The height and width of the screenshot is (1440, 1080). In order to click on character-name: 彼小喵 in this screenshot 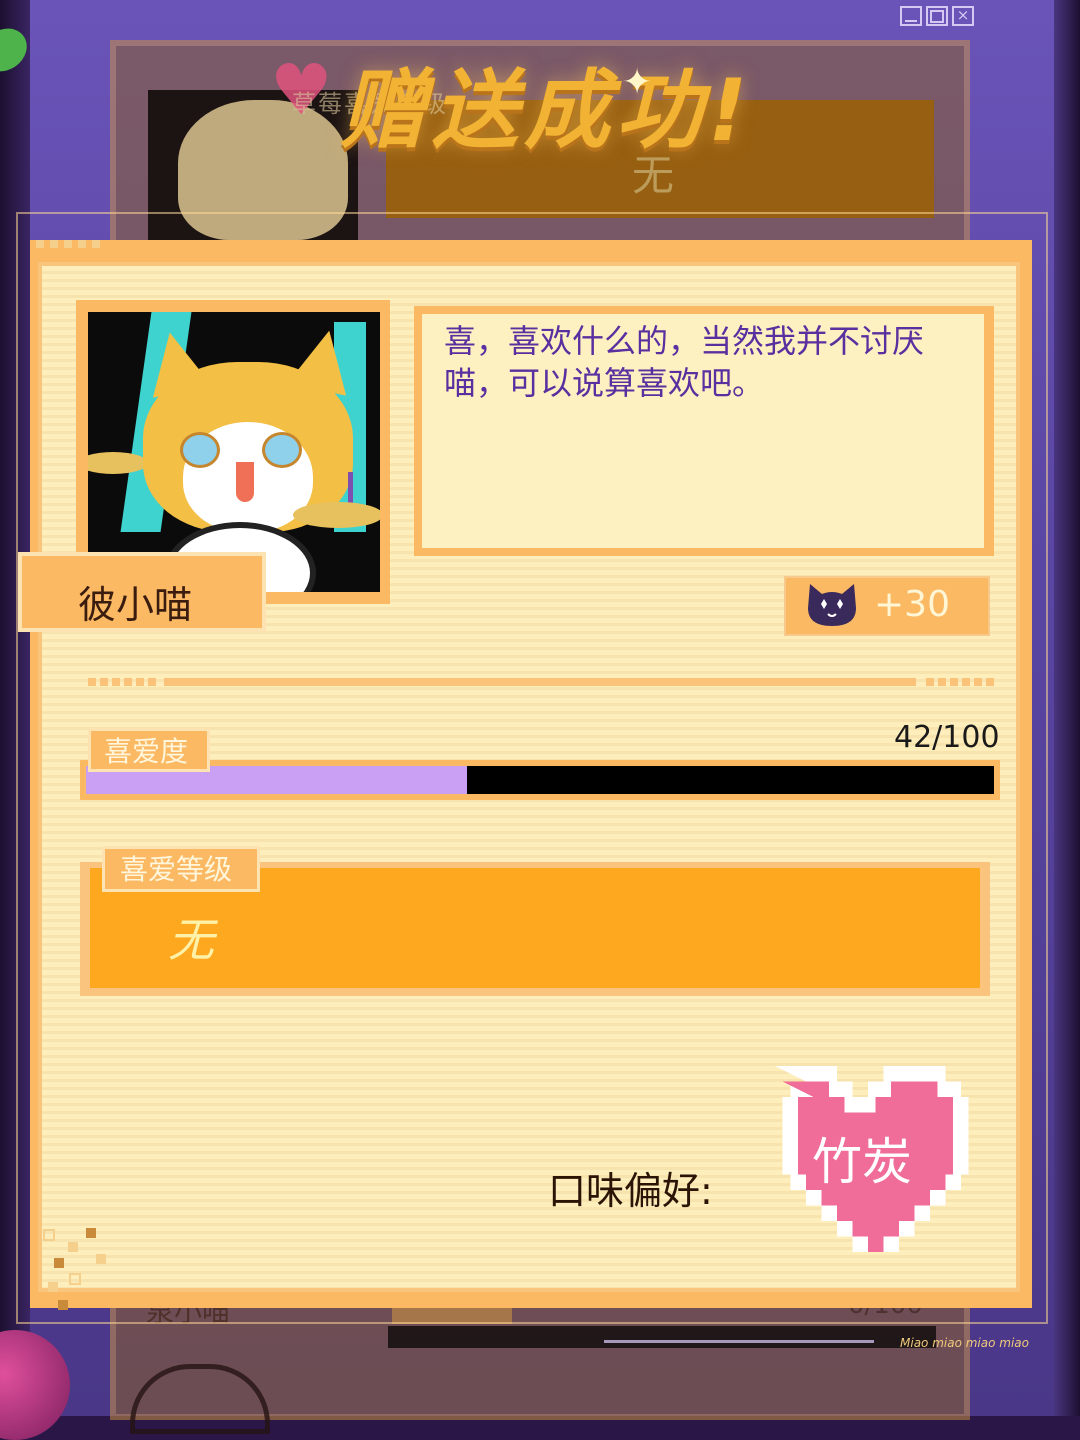, I will do `click(135, 605)`.